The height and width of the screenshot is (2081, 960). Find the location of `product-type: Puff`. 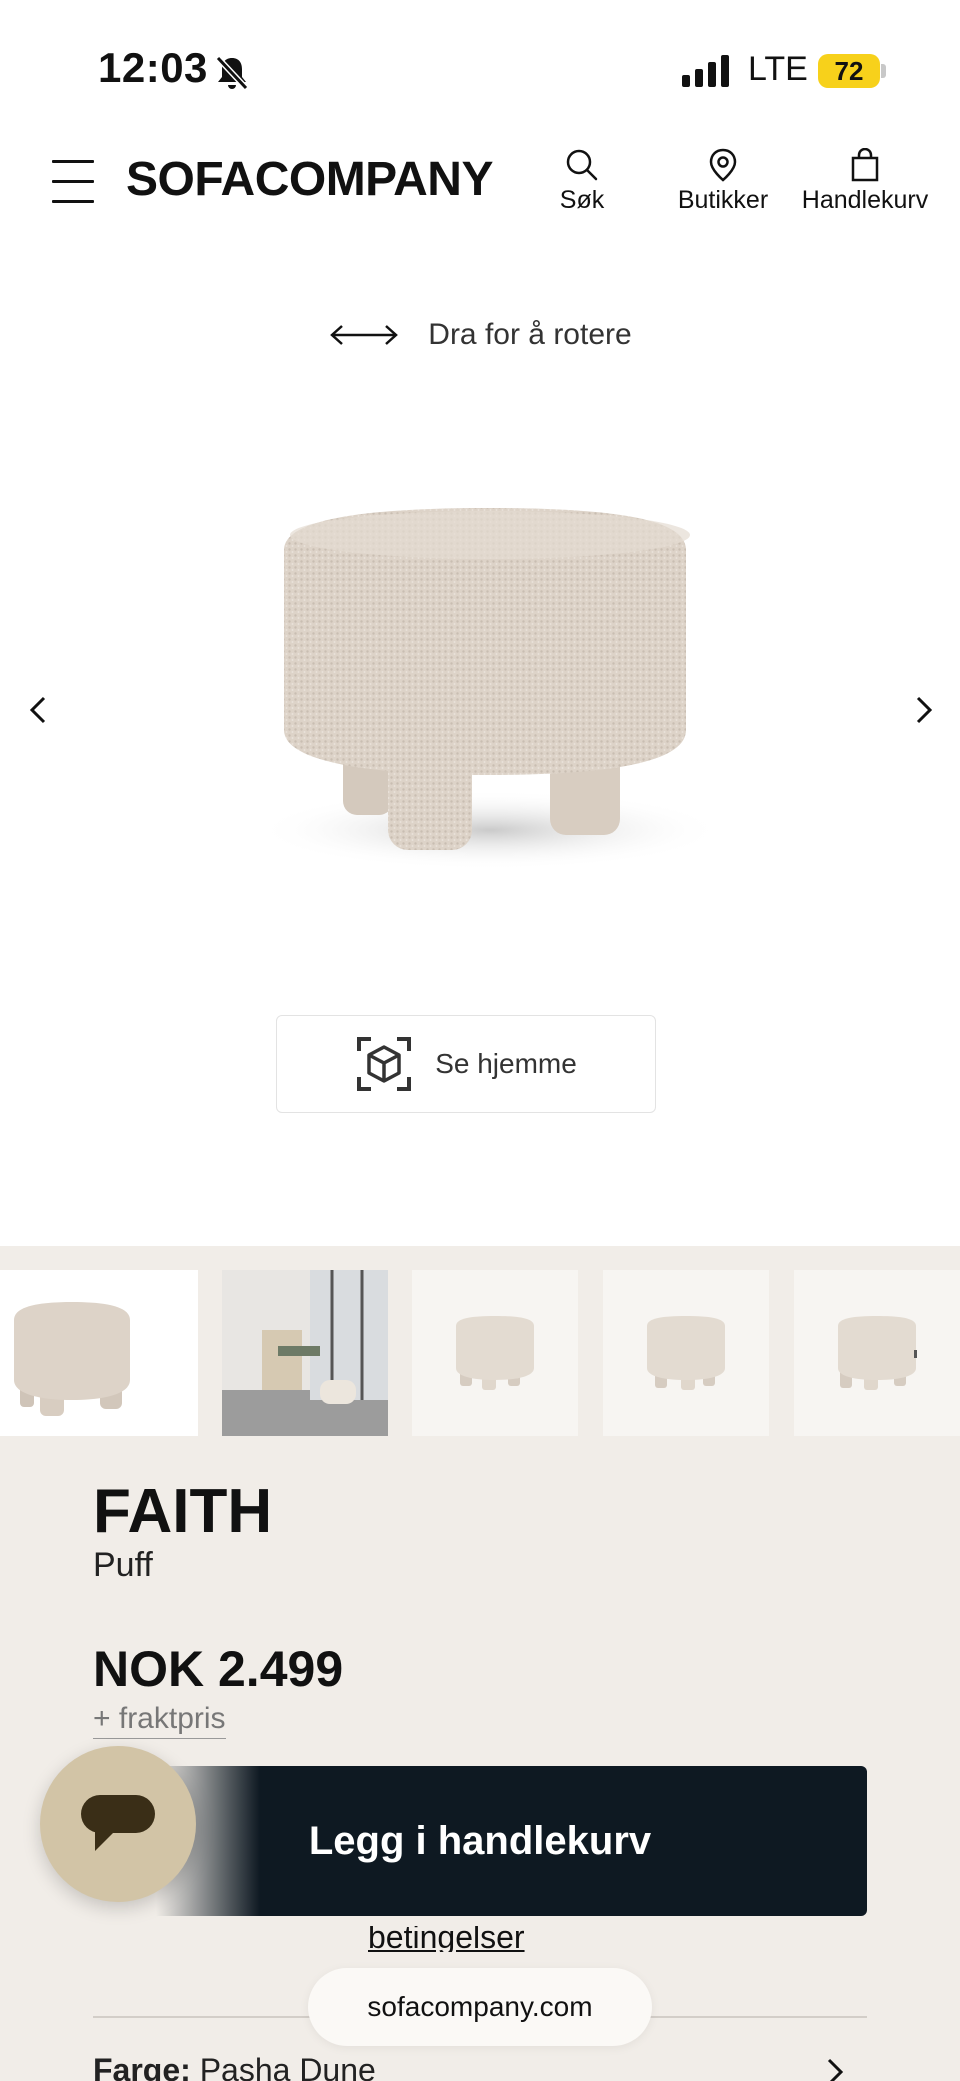

product-type: Puff is located at coordinates (123, 1565).